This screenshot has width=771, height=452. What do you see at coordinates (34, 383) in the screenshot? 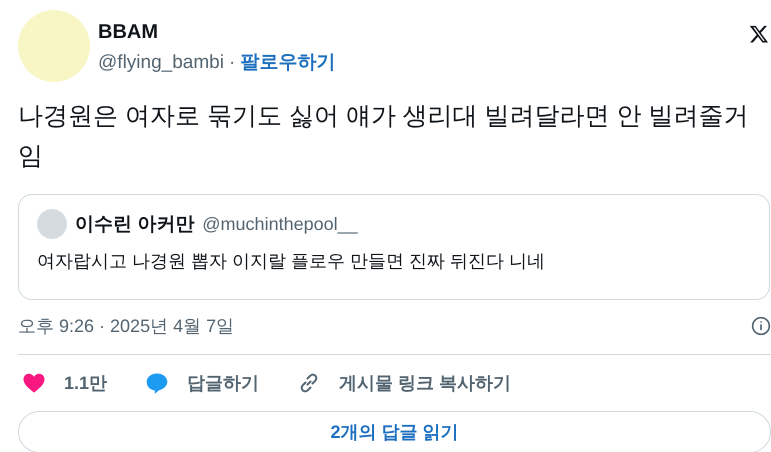
I see `heart-icon` at bounding box center [34, 383].